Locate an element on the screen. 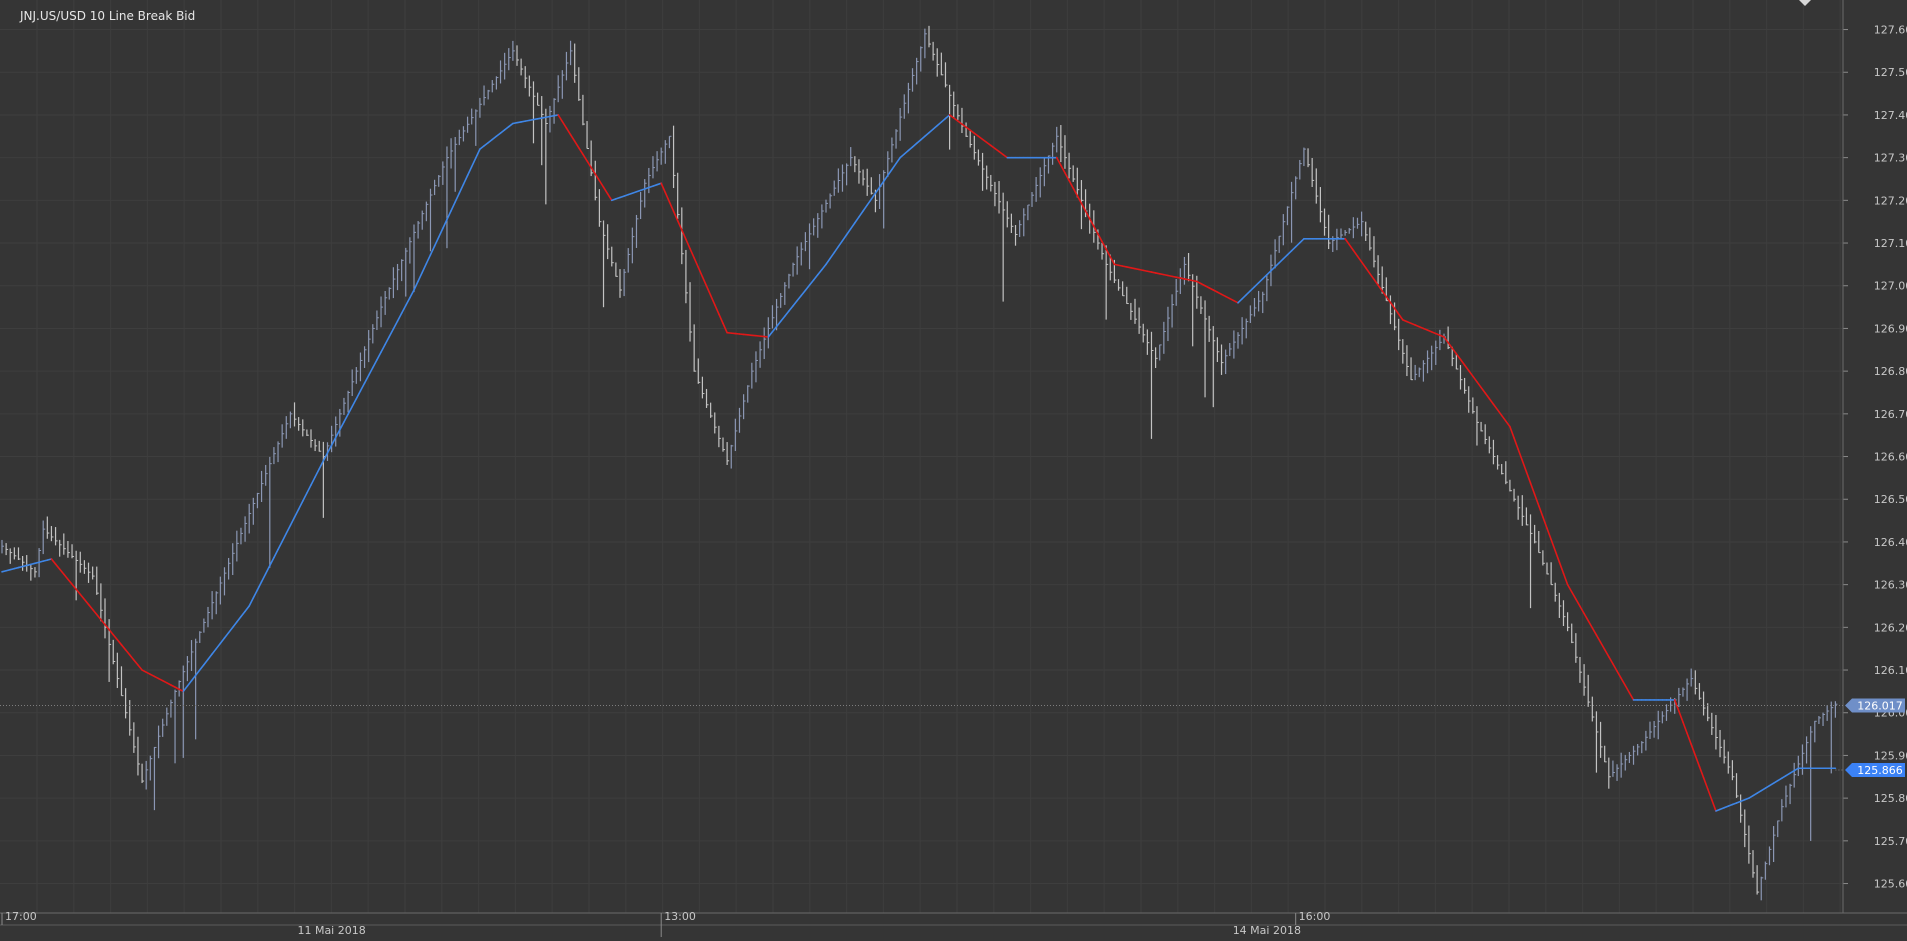 Image resolution: width=1907 pixels, height=941 pixels. y-tick-label: 127.20 is located at coordinates (1890, 200).